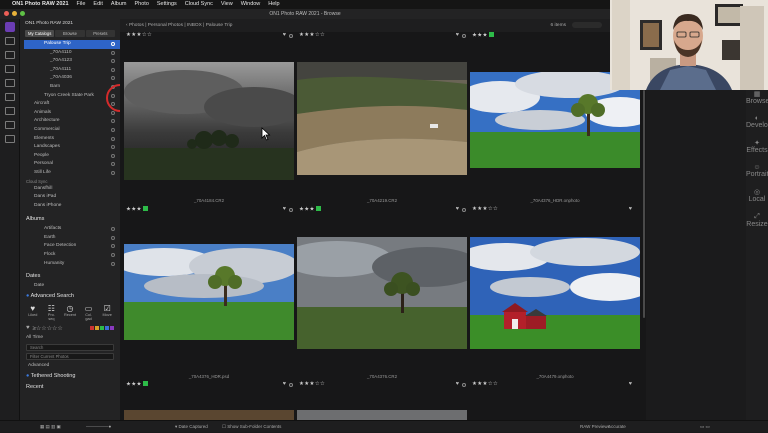 The width and height of the screenshot is (768, 433). Describe the element at coordinates (6, 13) in the screenshot. I see `close-window-button` at that location.